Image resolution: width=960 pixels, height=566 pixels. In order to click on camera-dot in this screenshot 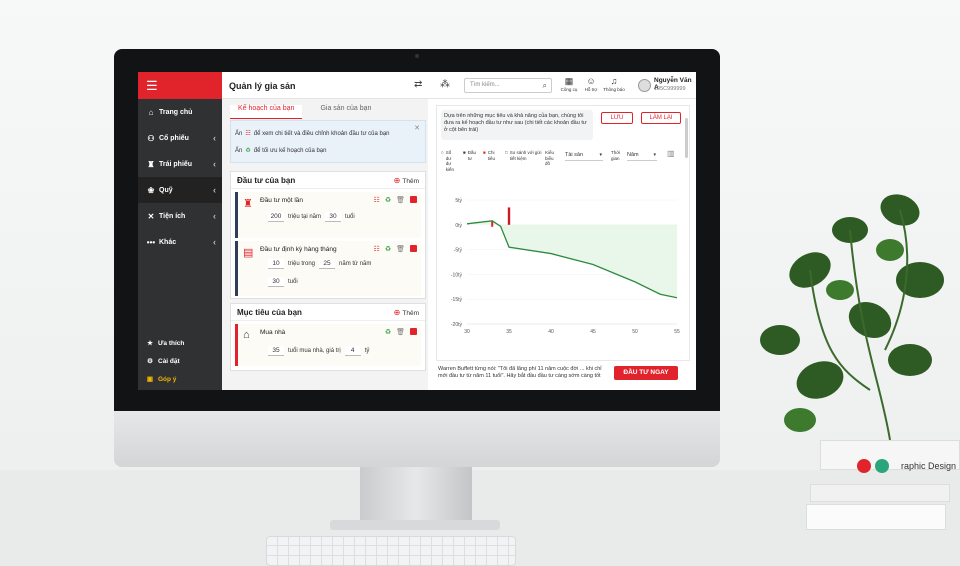, I will do `click(417, 56)`.